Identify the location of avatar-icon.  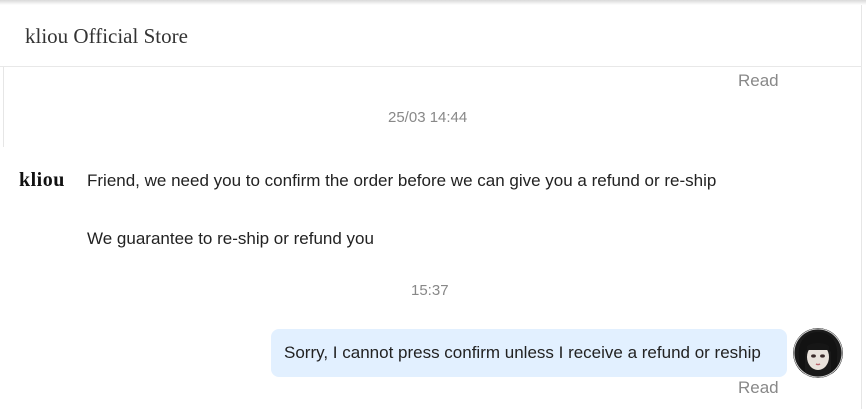
(818, 353).